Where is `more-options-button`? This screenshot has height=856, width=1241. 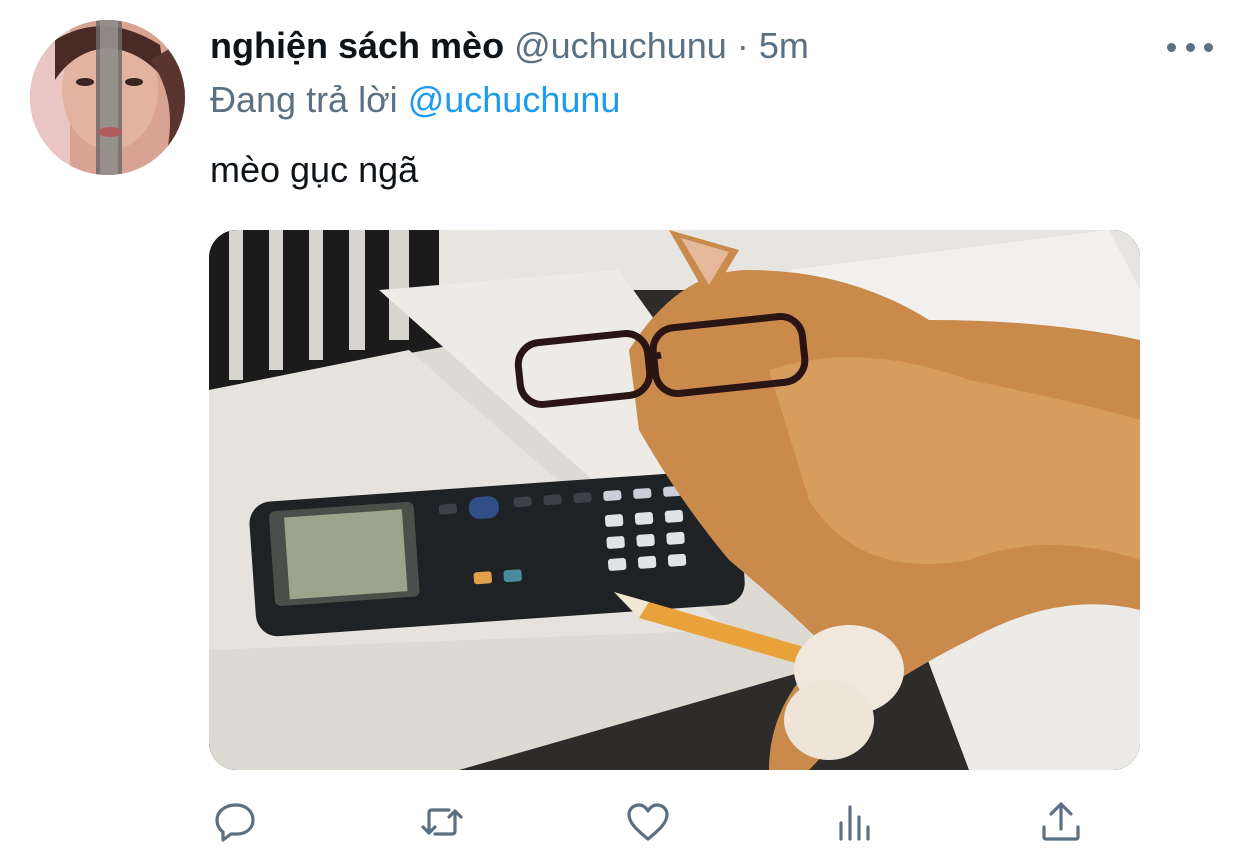
more-options-button is located at coordinates (1190, 47).